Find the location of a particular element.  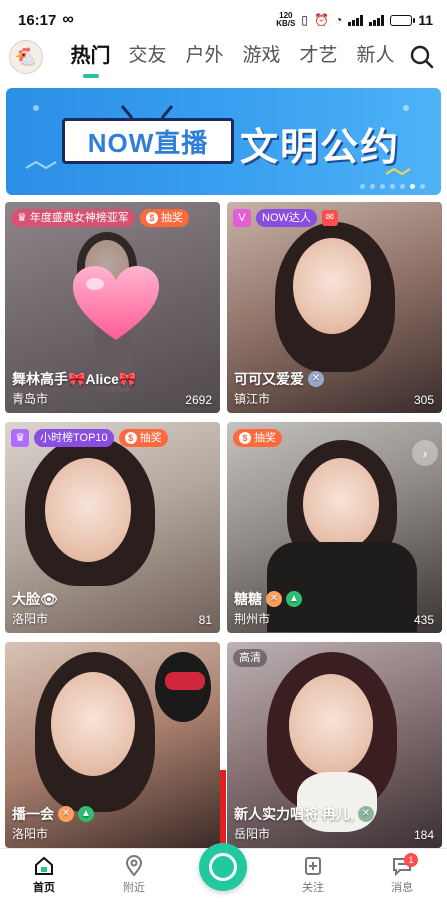

viewer-count: 435 is located at coordinates (423, 620).